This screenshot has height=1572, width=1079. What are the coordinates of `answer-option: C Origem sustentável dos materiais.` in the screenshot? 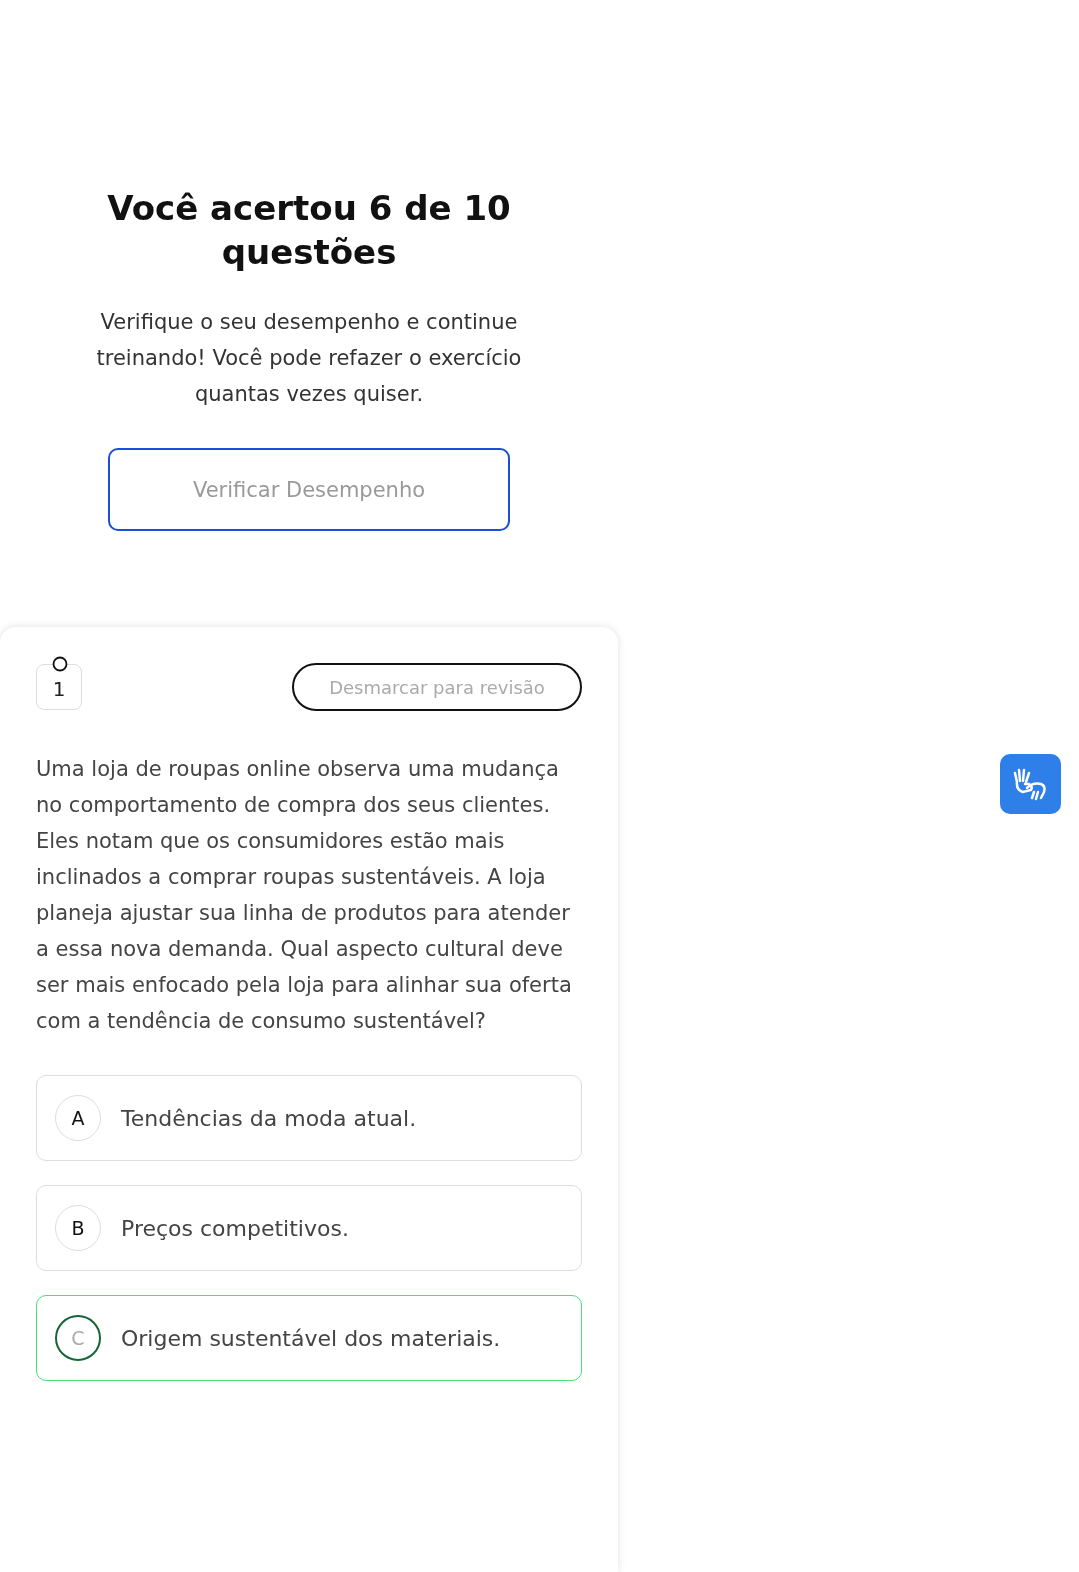 It's located at (309, 1338).